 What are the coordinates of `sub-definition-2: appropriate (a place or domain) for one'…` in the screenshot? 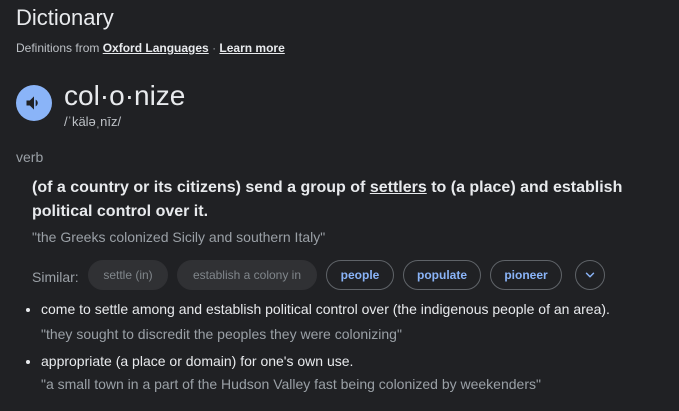 It's located at (197, 361).